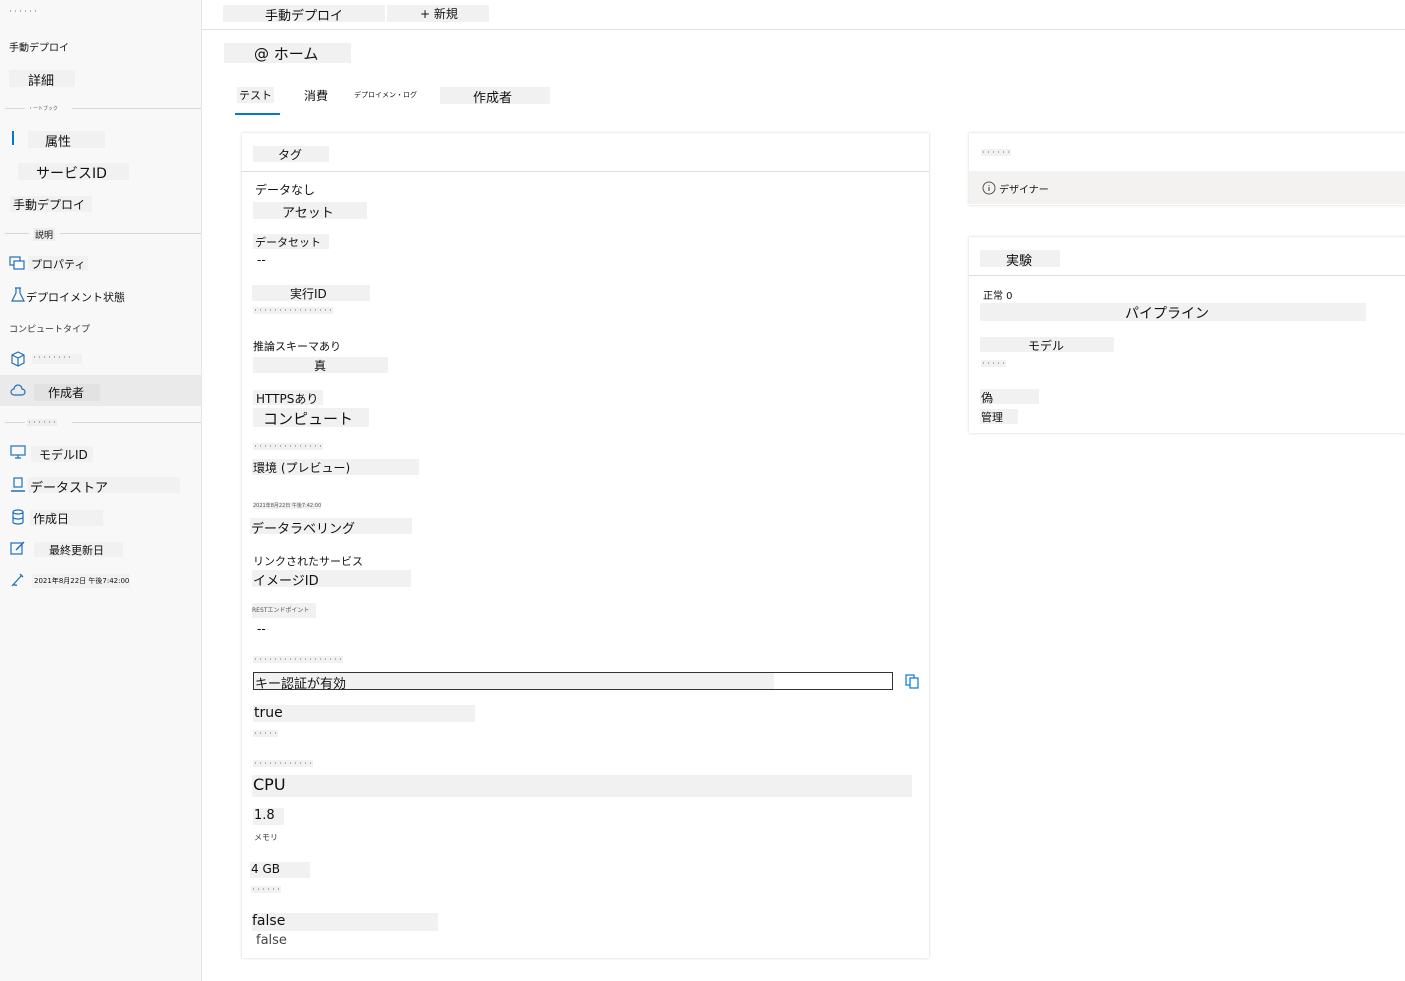  I want to click on key-info: ・・・・・・・・・・・・・・・・・・, so click(298, 659).